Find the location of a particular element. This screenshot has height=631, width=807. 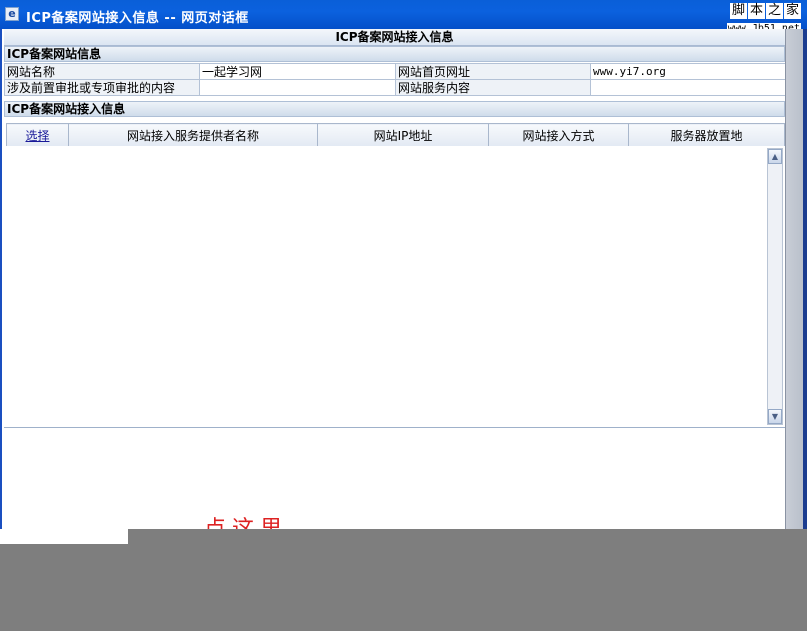

access-info-table: 选择 网站接入服务提供者名称 网站IP地址 网站接入方式 服务器放置地 is located at coordinates (395, 135).